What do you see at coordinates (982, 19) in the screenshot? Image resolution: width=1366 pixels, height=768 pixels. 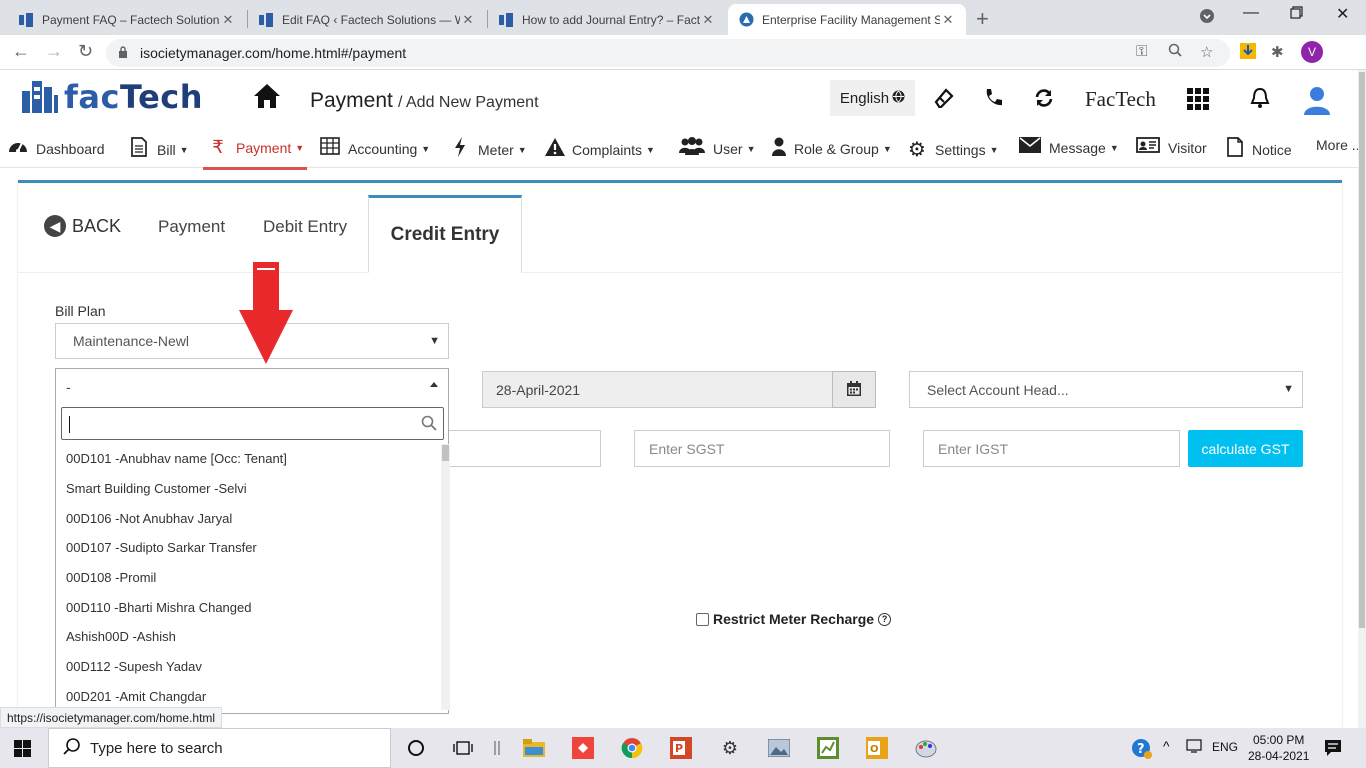 I see `new-tab-icon: +` at bounding box center [982, 19].